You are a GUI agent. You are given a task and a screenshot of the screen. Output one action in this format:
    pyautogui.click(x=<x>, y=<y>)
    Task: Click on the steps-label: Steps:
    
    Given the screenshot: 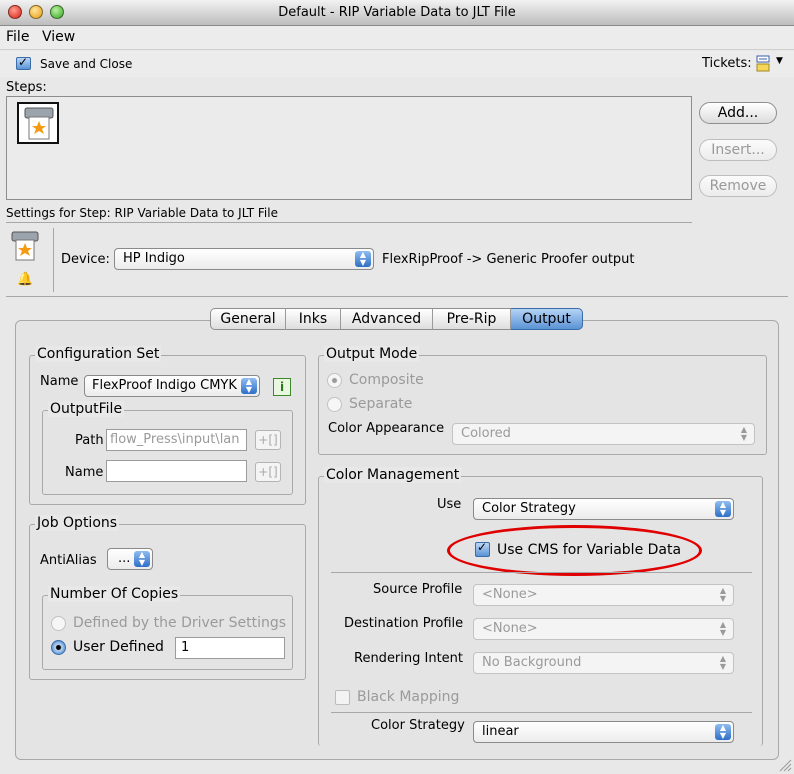 What is the action you would take?
    pyautogui.click(x=26, y=87)
    